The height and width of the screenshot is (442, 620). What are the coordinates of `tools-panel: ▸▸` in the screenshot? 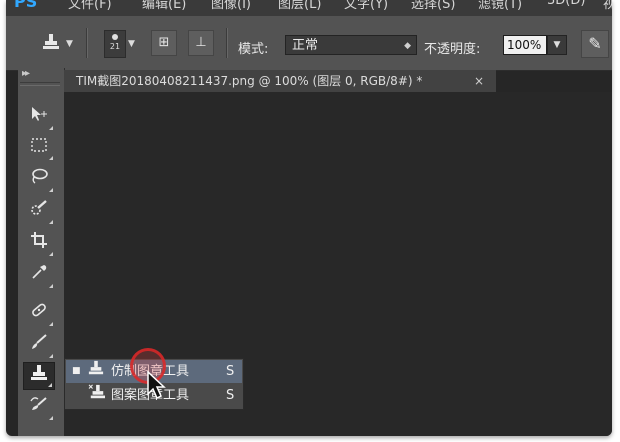 It's located at (41, 252).